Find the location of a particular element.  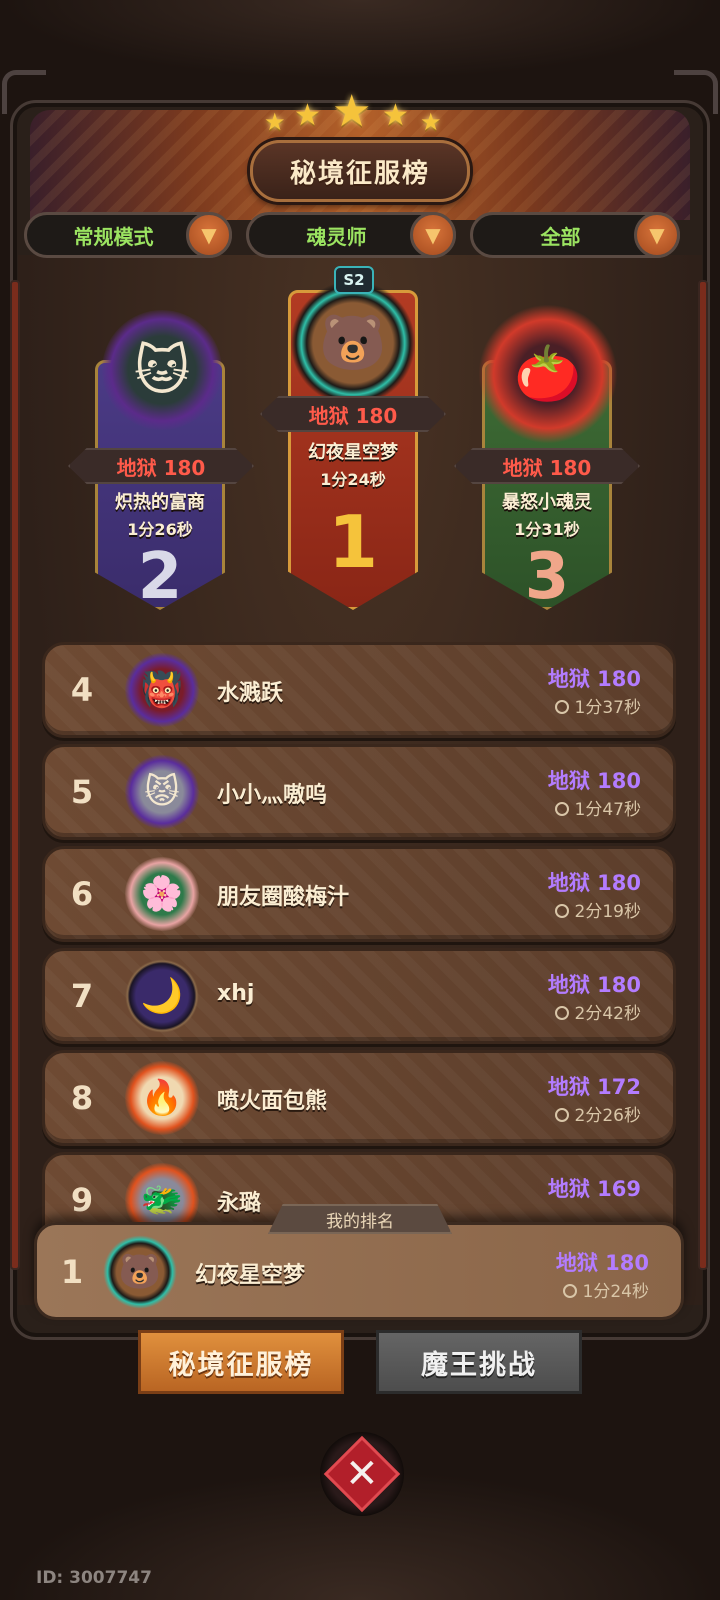

podium-first-rank: 1 is located at coordinates (353, 542).